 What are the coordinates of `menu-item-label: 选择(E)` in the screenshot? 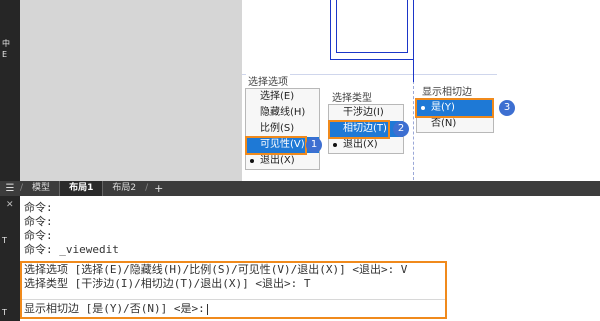 It's located at (277, 96).